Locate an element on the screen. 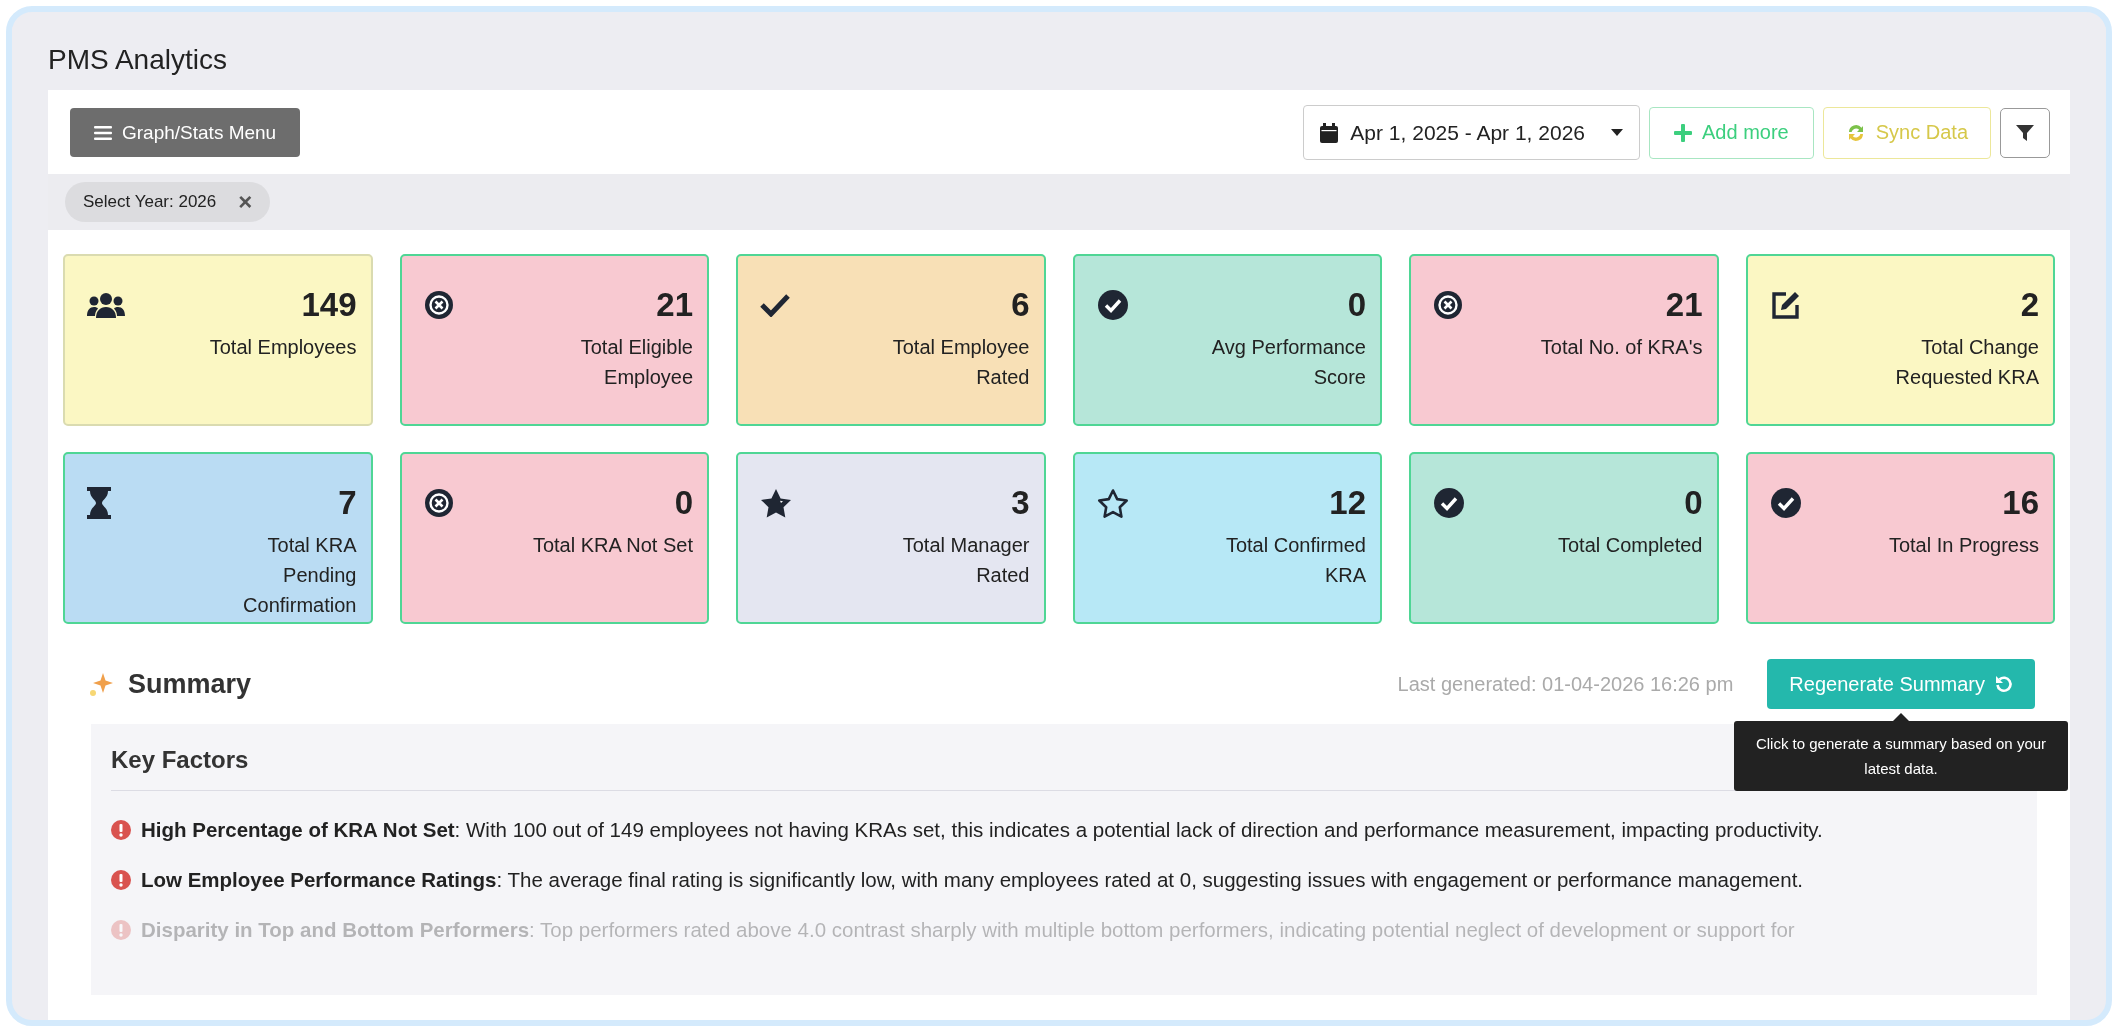  stat-label: Total Employee Rated is located at coordinates (960, 362).